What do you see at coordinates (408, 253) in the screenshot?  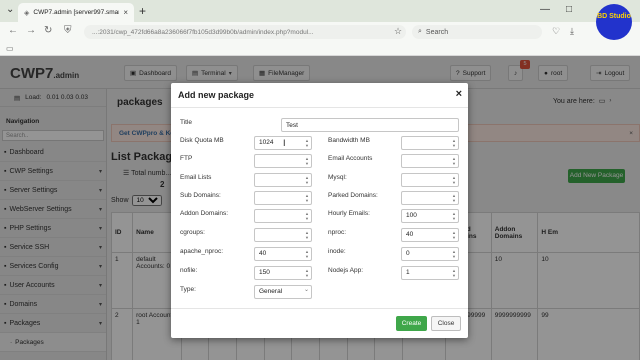 I see `inode-value: 0` at bounding box center [408, 253].